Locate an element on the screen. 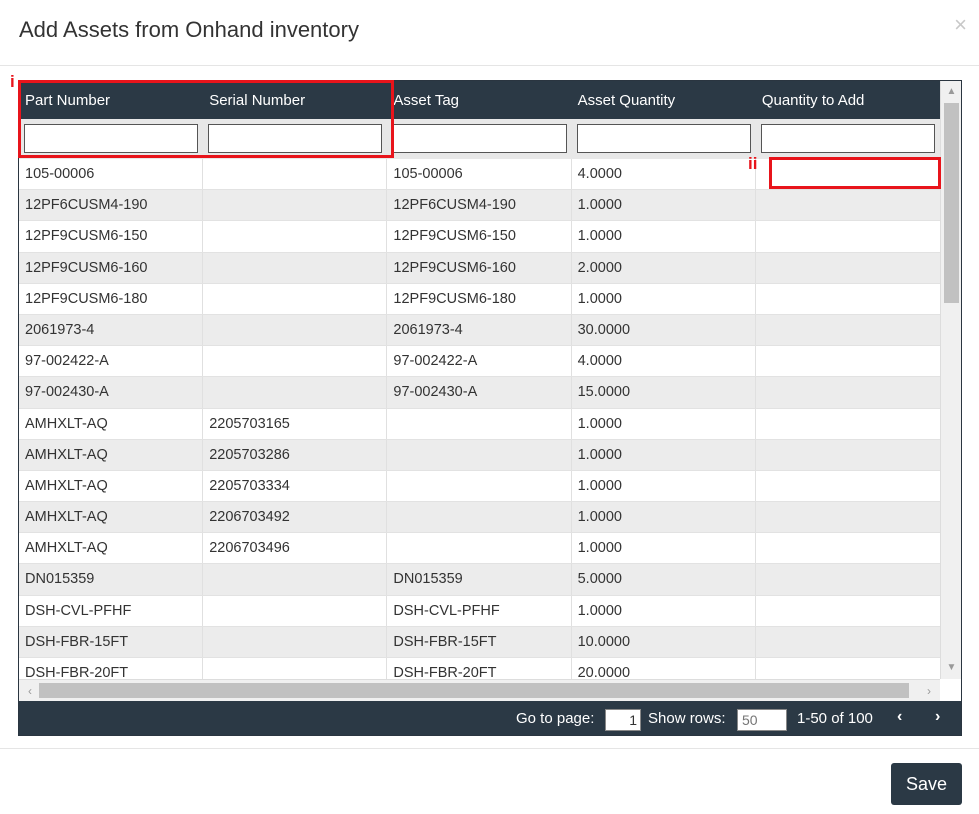  annotation-label-i: i is located at coordinates (12, 81).